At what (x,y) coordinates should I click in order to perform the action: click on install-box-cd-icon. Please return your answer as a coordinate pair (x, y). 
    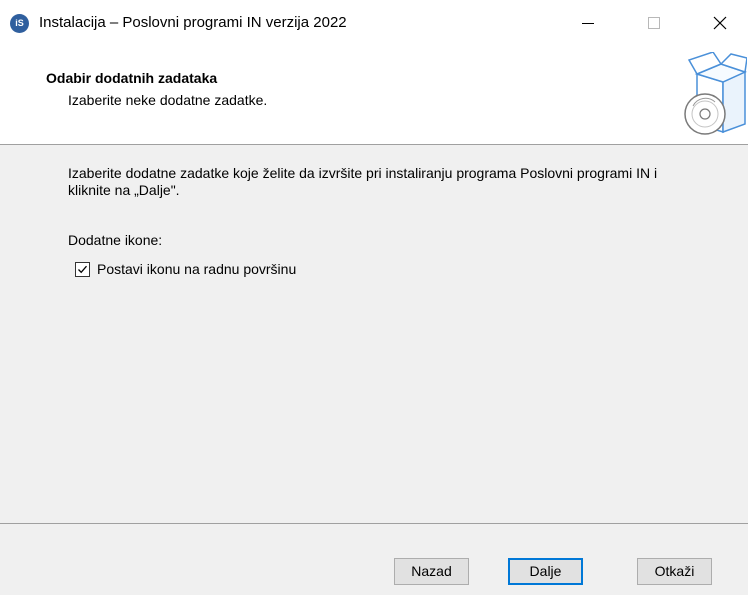
    Looking at the image, I should click on (715, 93).